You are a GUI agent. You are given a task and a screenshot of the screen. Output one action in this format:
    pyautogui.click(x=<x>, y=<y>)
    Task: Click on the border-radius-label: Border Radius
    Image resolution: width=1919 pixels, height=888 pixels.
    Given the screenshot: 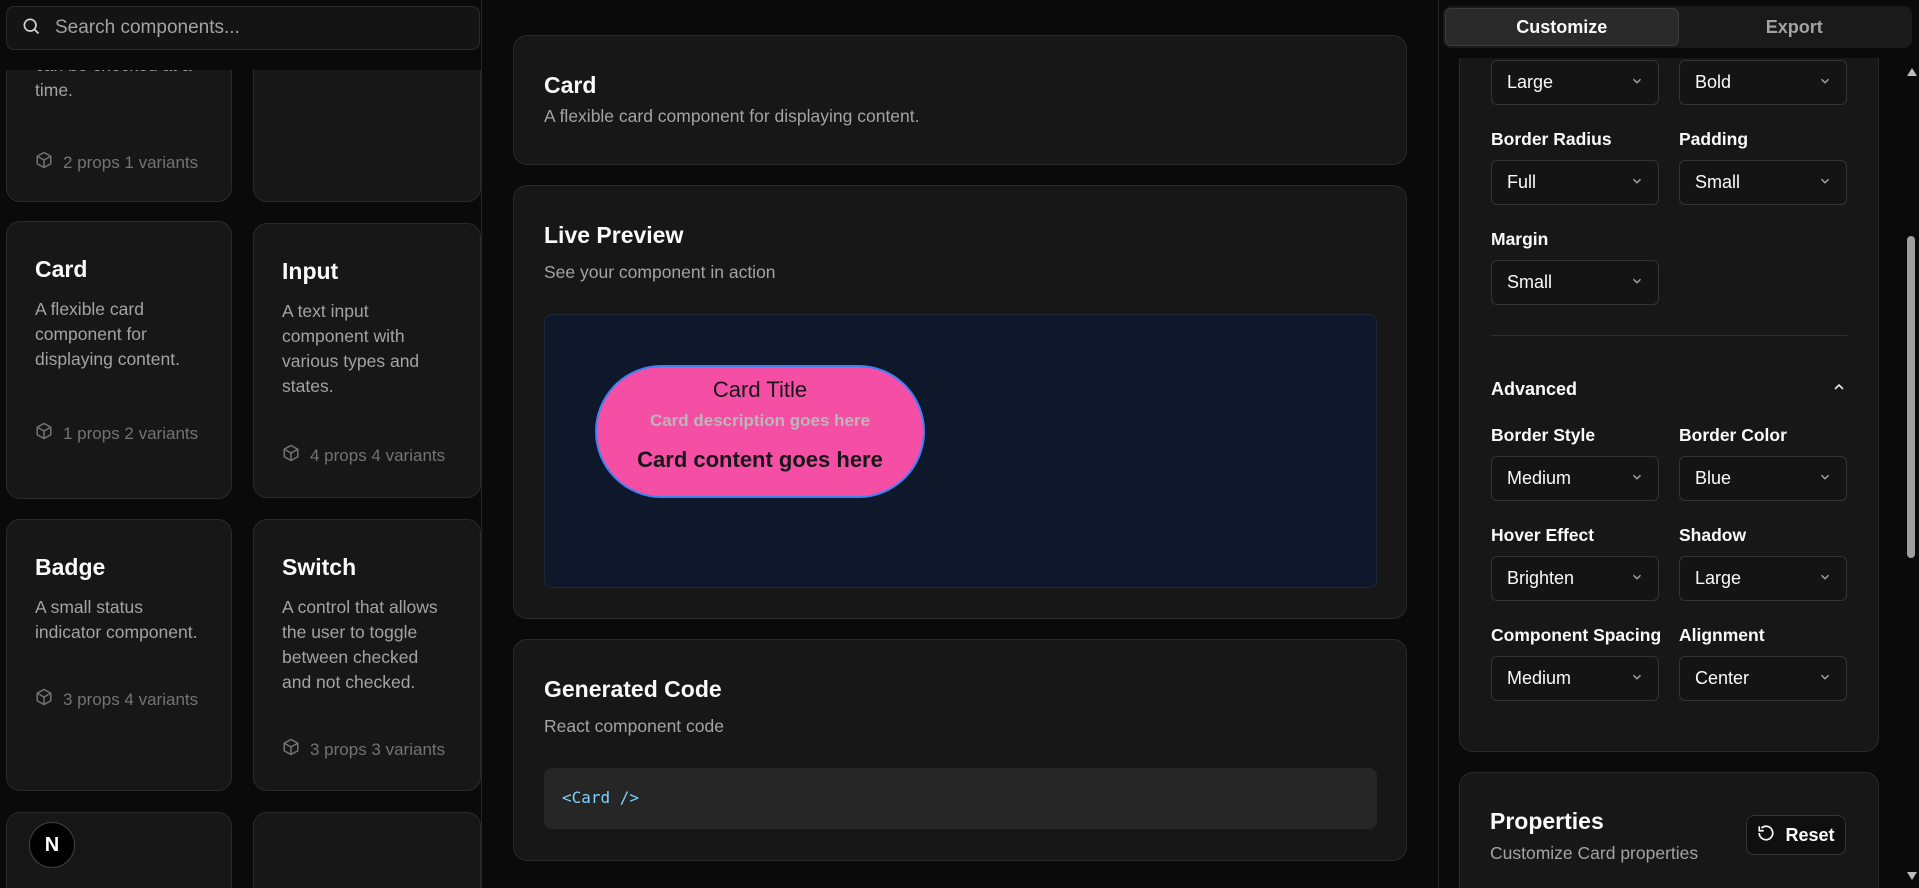 What is the action you would take?
    pyautogui.click(x=1551, y=139)
    